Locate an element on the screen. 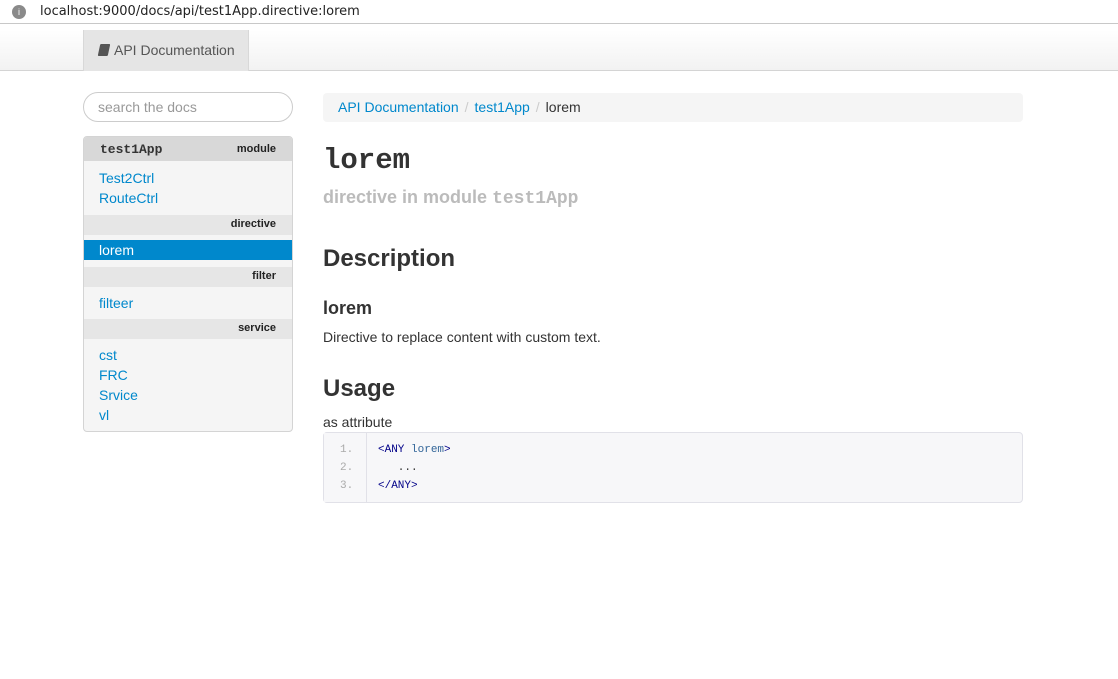 The width and height of the screenshot is (1118, 679). usage-type: as attribute is located at coordinates (358, 422).